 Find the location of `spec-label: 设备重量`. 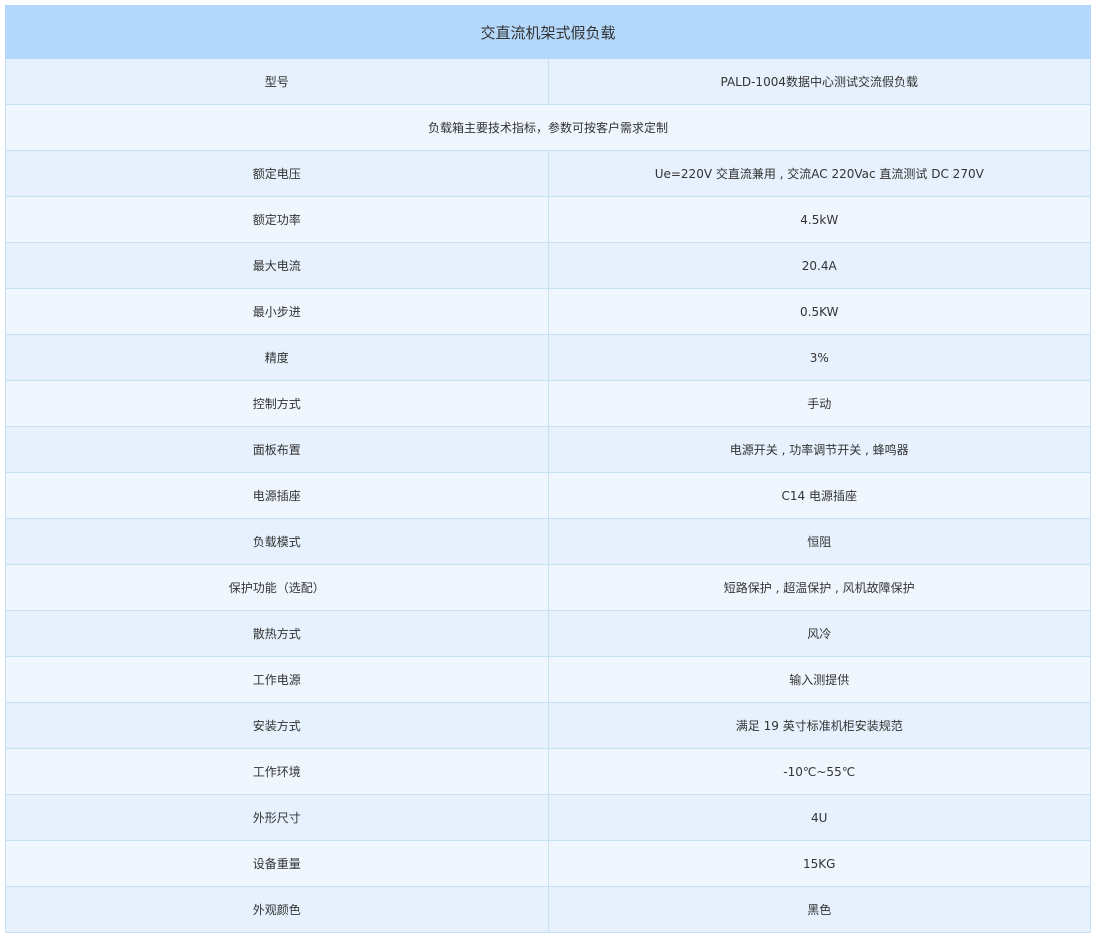

spec-label: 设备重量 is located at coordinates (277, 863).